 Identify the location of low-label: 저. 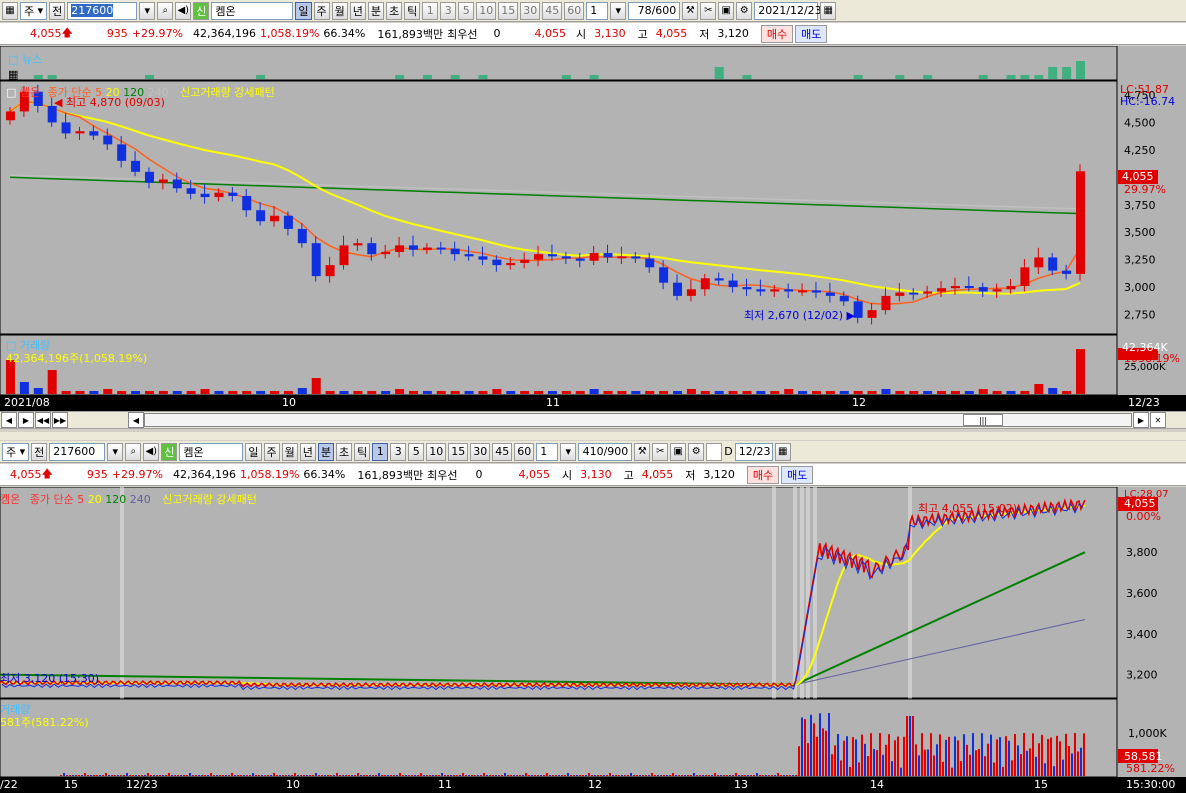
(690, 475).